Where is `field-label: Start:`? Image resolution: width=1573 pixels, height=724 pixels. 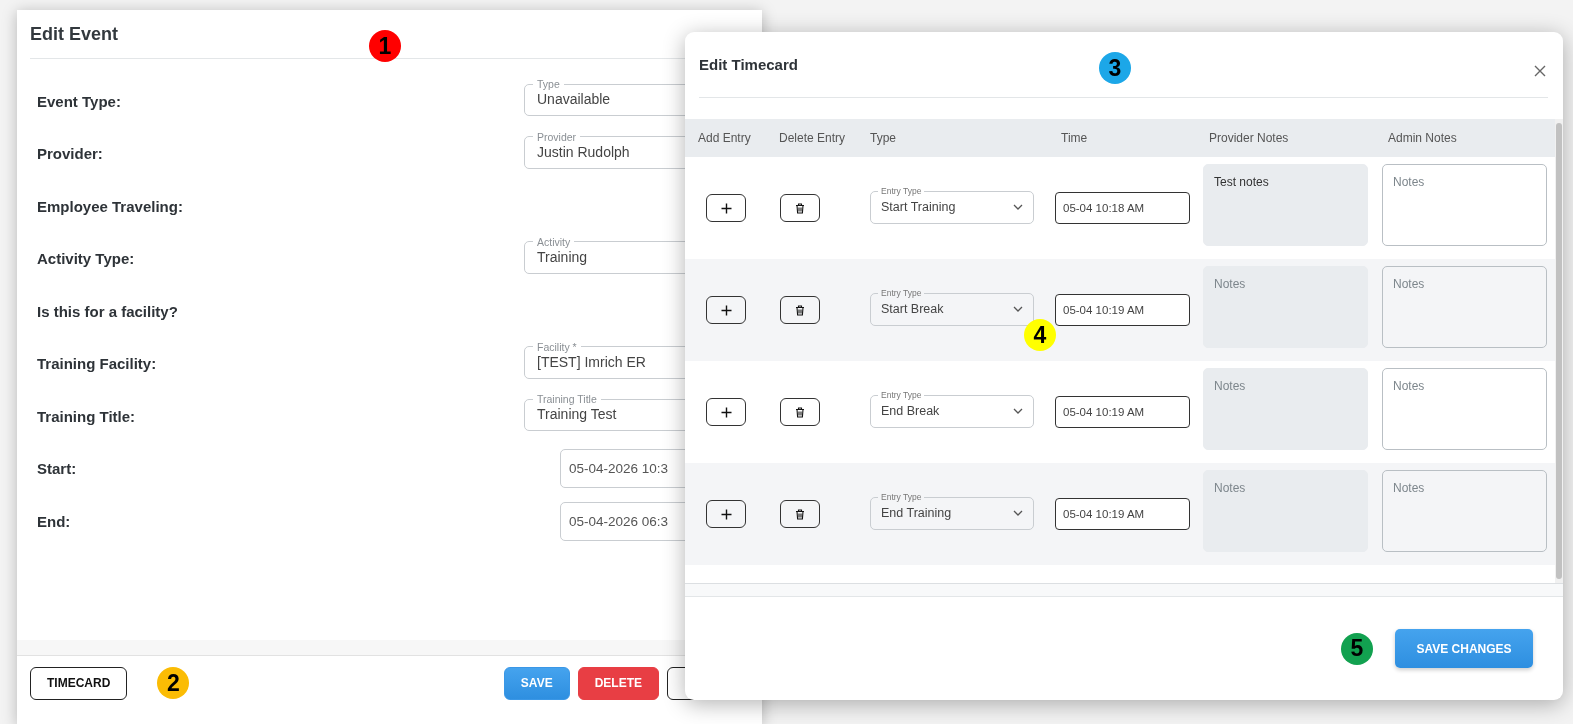 field-label: Start: is located at coordinates (57, 469).